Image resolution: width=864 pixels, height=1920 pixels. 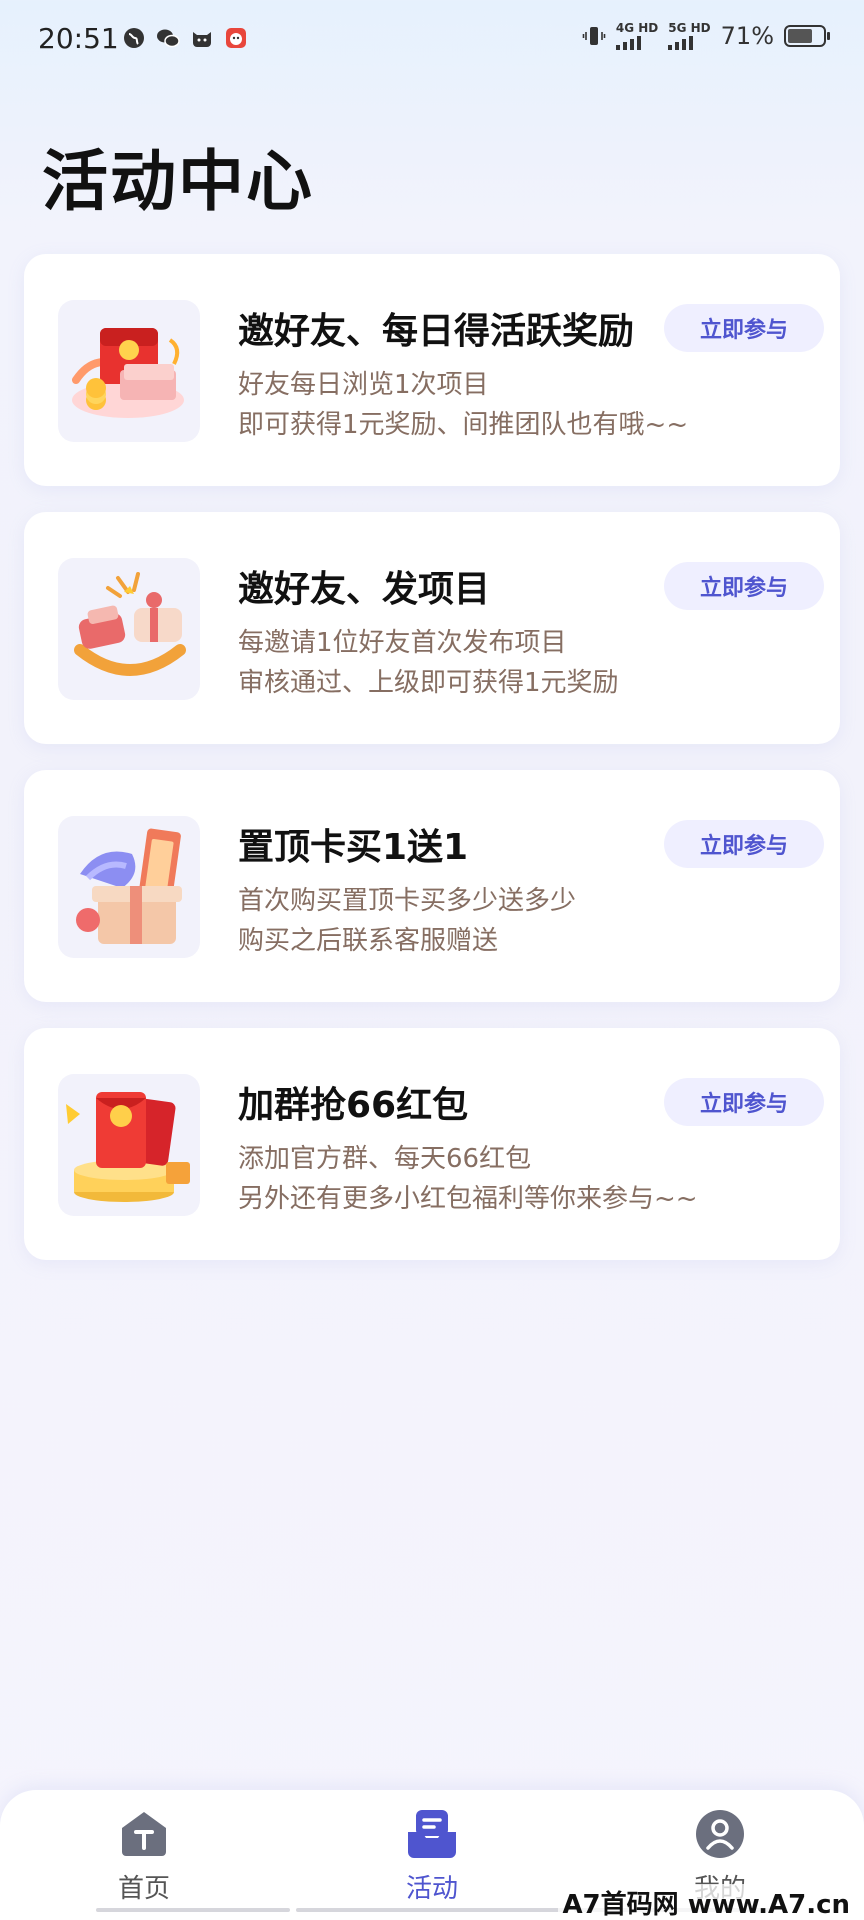 What do you see at coordinates (436, 331) in the screenshot?
I see `activity-title: 邀好友、每日得活跃奖励` at bounding box center [436, 331].